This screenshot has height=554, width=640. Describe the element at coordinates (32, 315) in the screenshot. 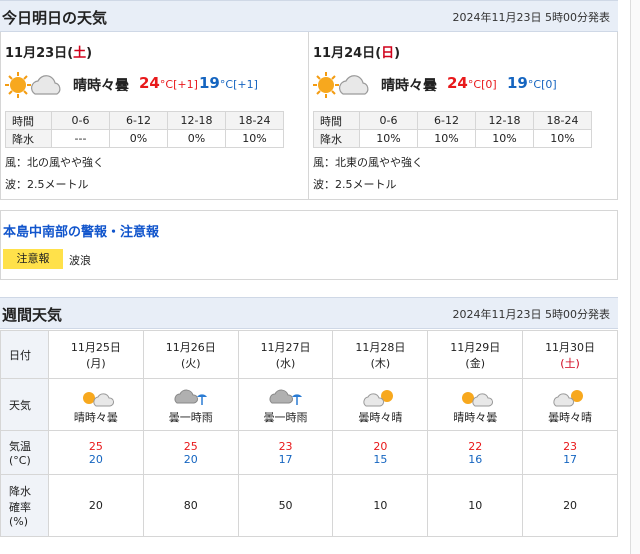

I see `section-title: 週間天気` at that location.